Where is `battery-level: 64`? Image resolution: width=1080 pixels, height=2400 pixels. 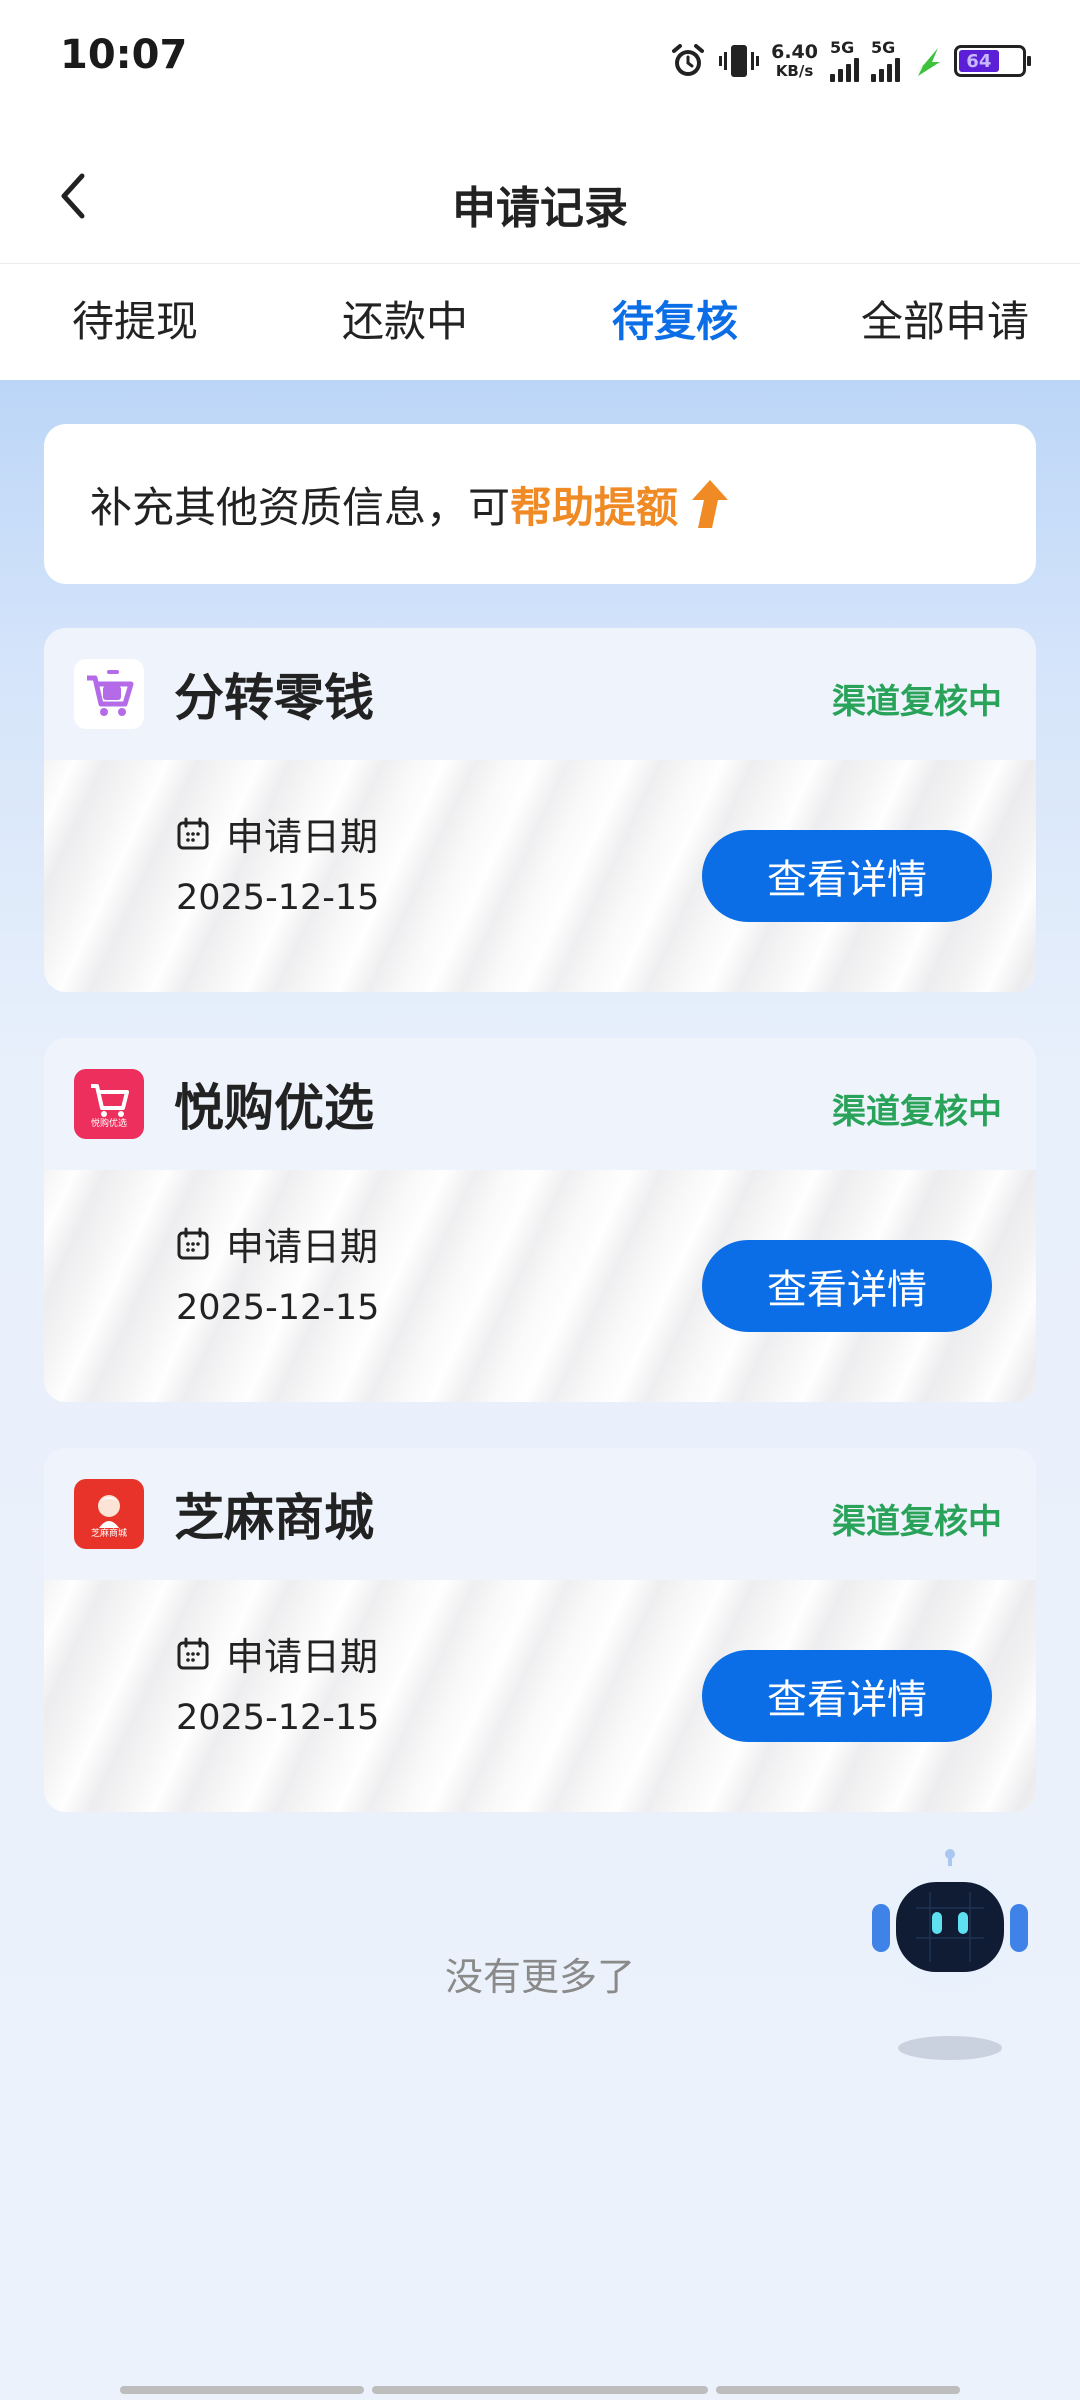
battery-level: 64 is located at coordinates (979, 61).